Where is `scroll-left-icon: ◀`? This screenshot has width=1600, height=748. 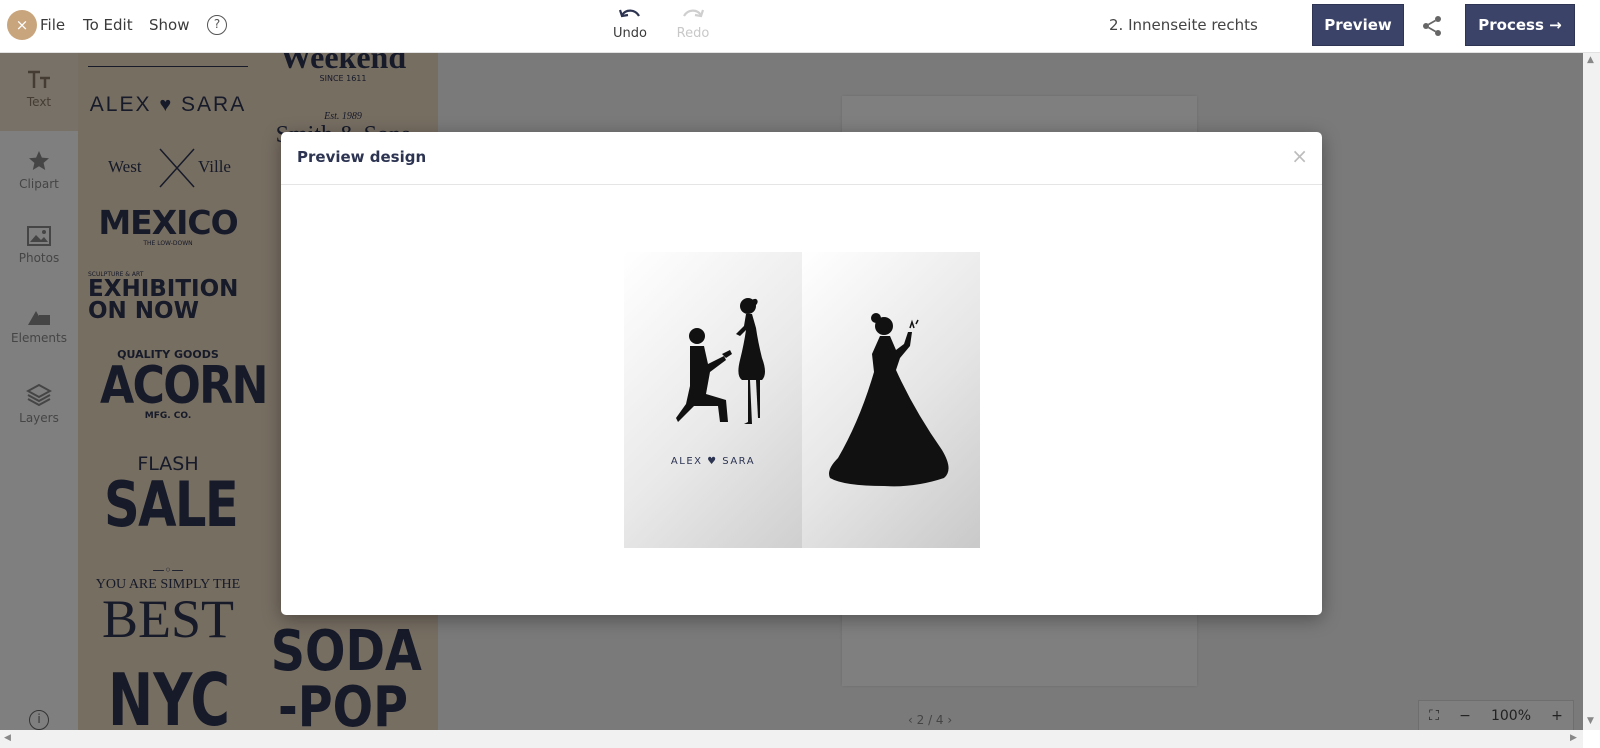 scroll-left-icon: ◀ is located at coordinates (7, 738).